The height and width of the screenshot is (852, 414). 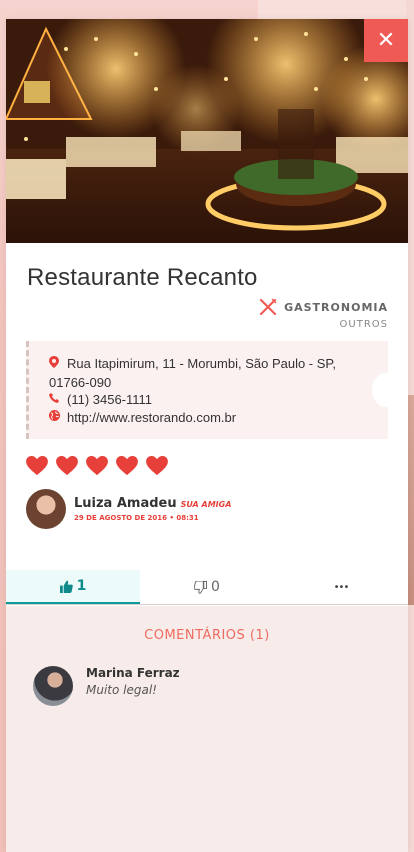 I want to click on commenter-name: Marina Ferraz, so click(x=133, y=673).